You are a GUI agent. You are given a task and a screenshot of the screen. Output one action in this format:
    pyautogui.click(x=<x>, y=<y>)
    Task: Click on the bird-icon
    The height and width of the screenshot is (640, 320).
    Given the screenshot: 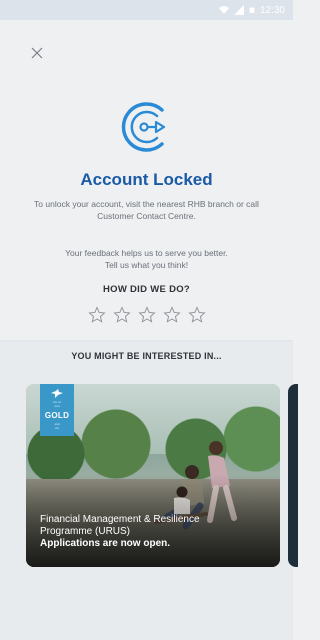 What is the action you would take?
    pyautogui.click(x=57, y=393)
    